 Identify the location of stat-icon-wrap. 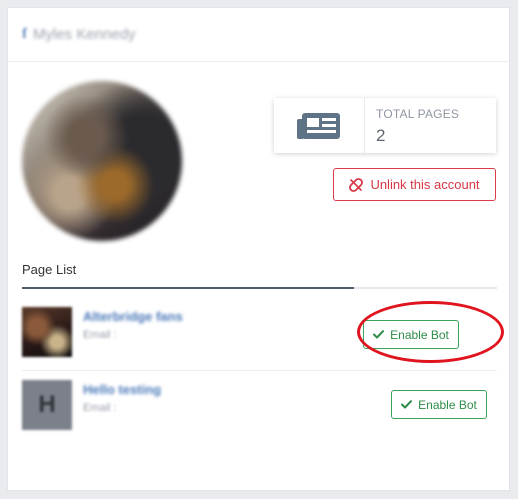
(319, 125).